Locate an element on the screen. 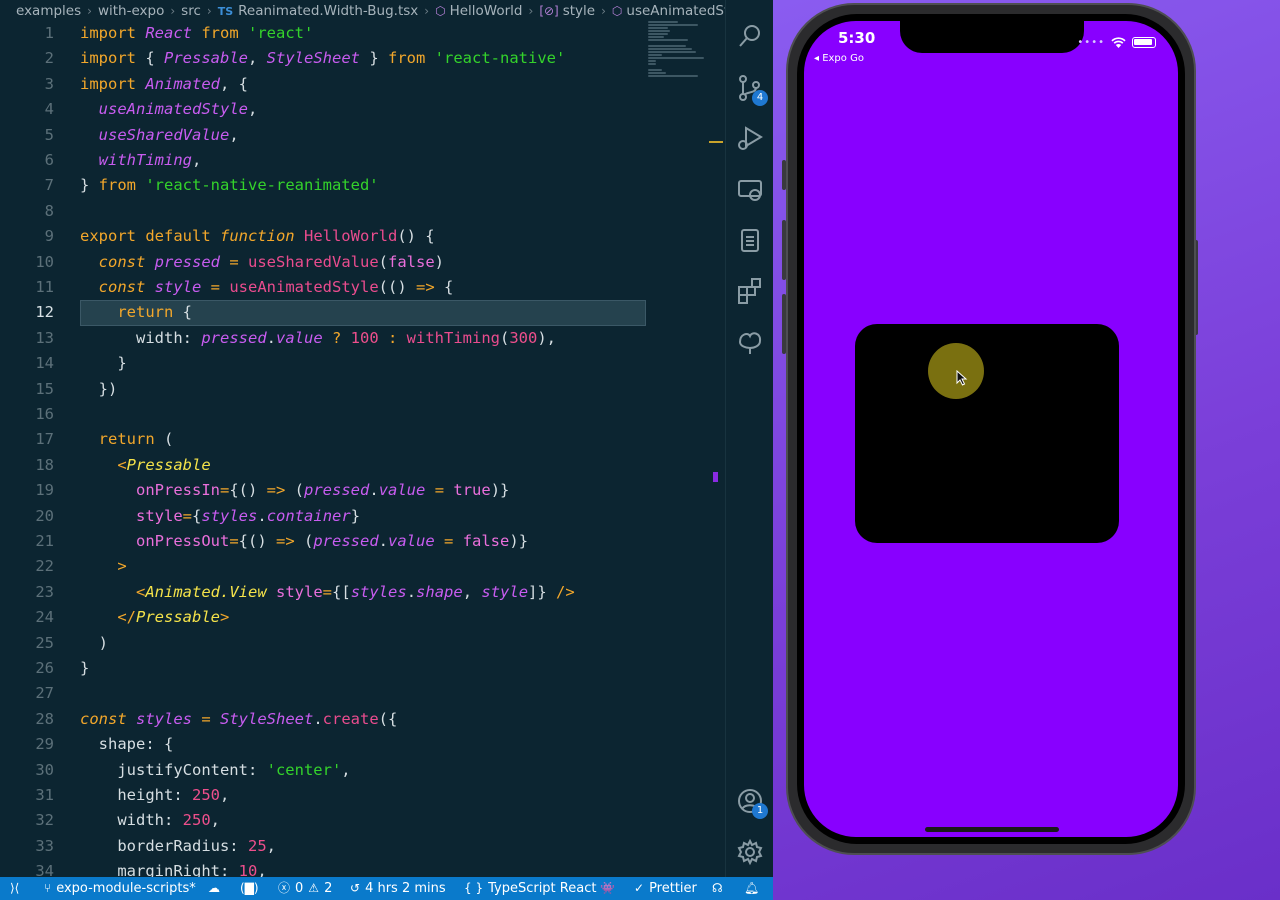 The image size is (1280, 900). search-icon is located at coordinates (750, 36).